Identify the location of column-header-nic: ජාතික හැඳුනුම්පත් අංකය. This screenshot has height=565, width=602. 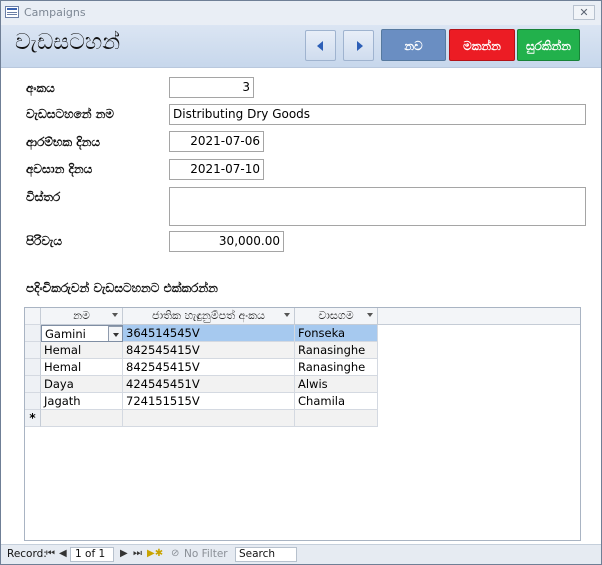
(209, 316).